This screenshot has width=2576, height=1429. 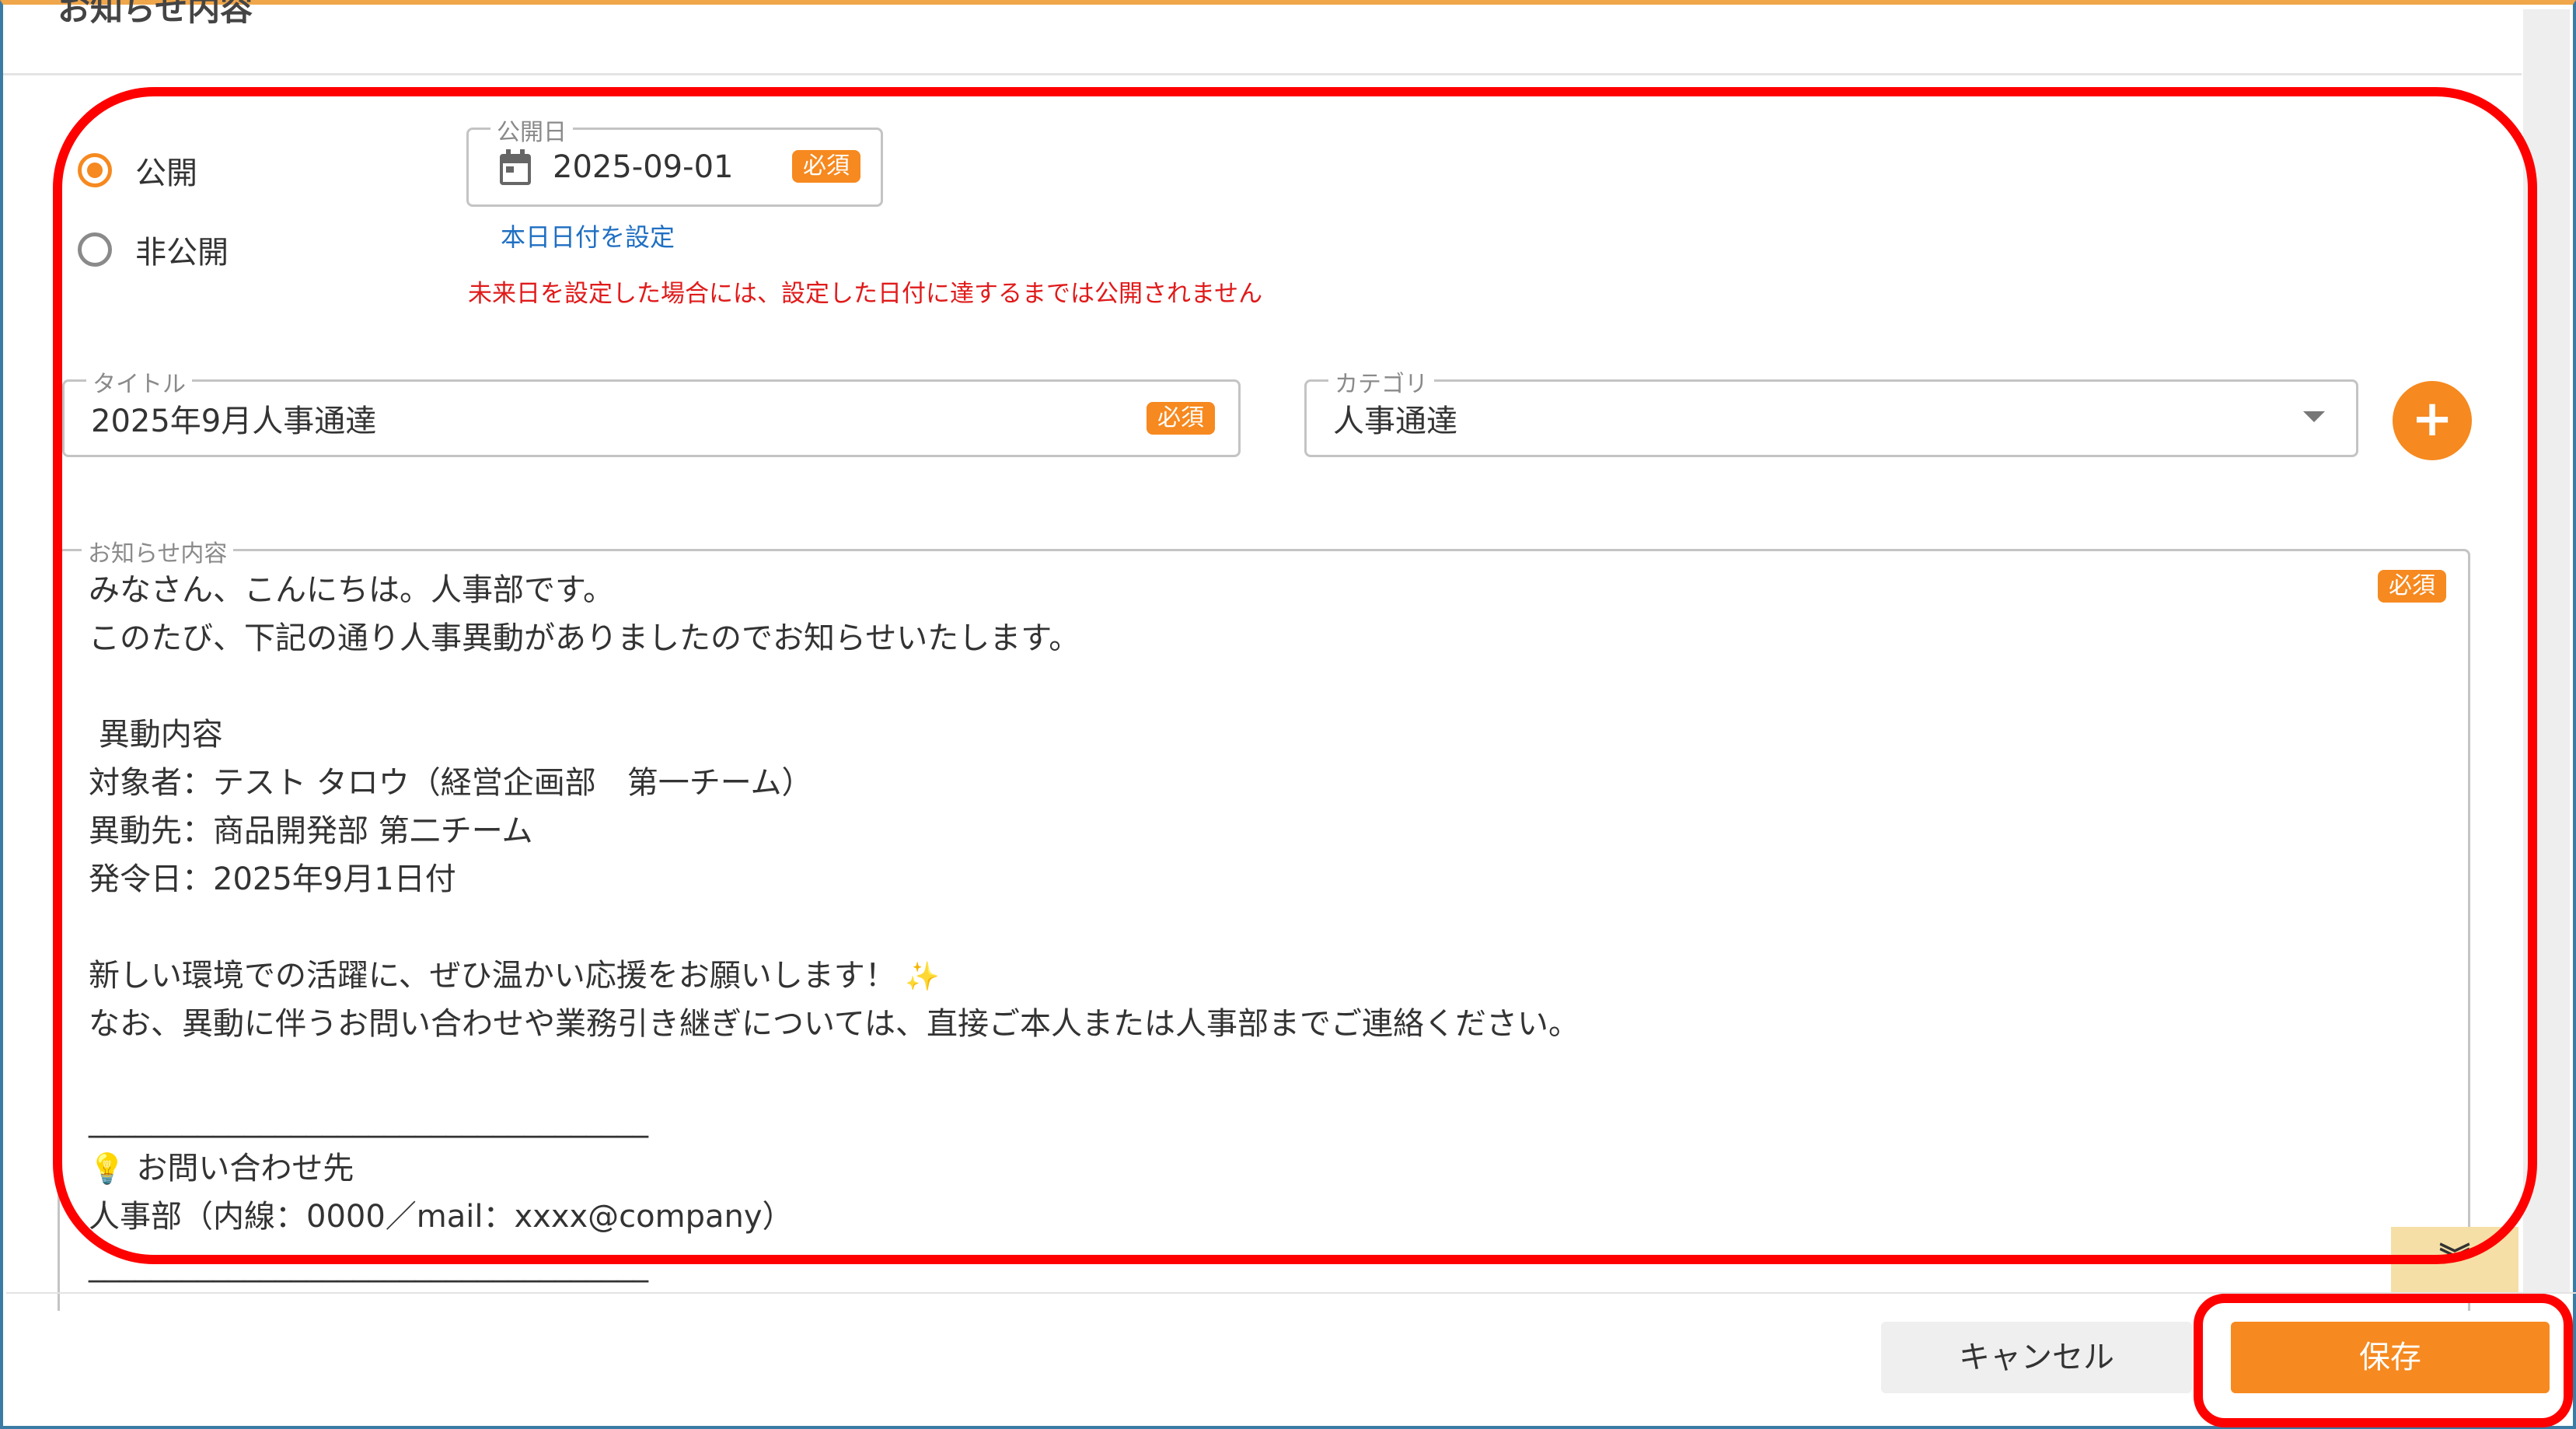 I want to click on cancel-button: キャンセル, so click(x=2037, y=1357).